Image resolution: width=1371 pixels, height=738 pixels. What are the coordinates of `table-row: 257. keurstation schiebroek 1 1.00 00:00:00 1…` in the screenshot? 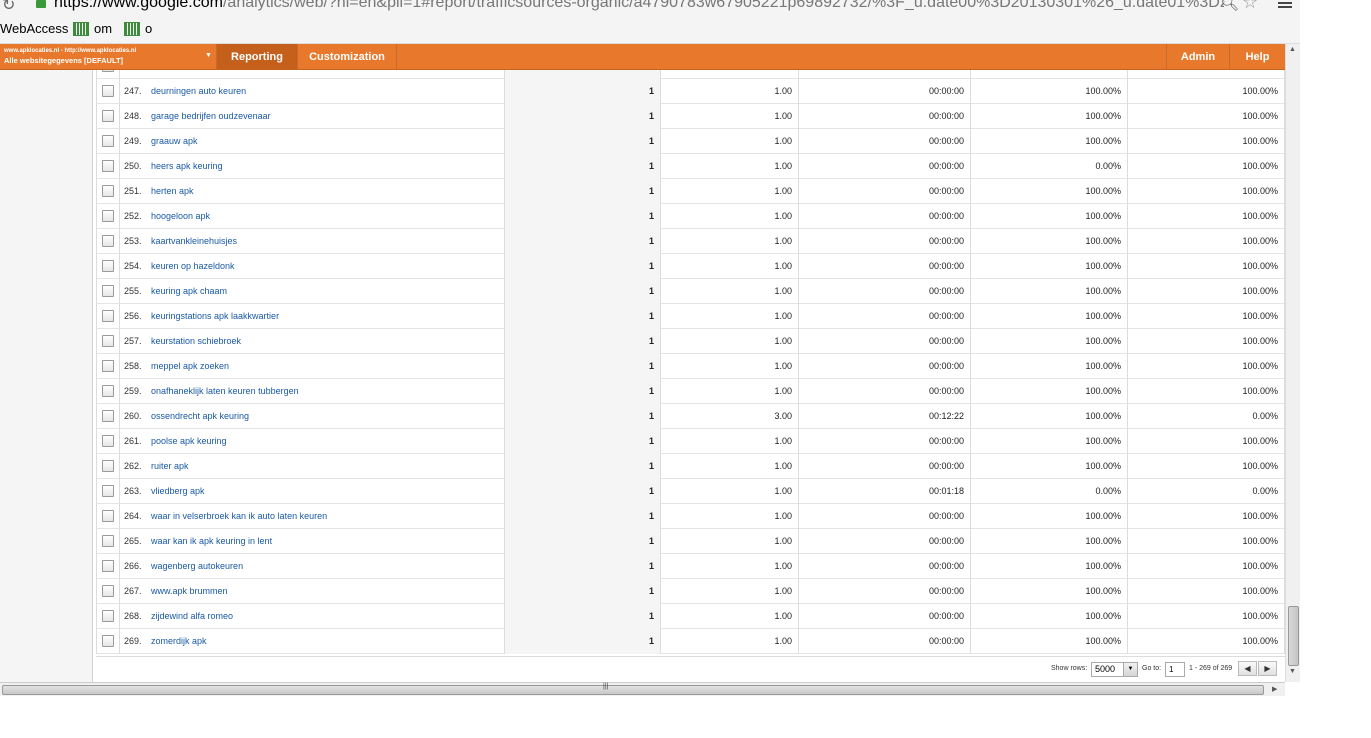 It's located at (690, 341).